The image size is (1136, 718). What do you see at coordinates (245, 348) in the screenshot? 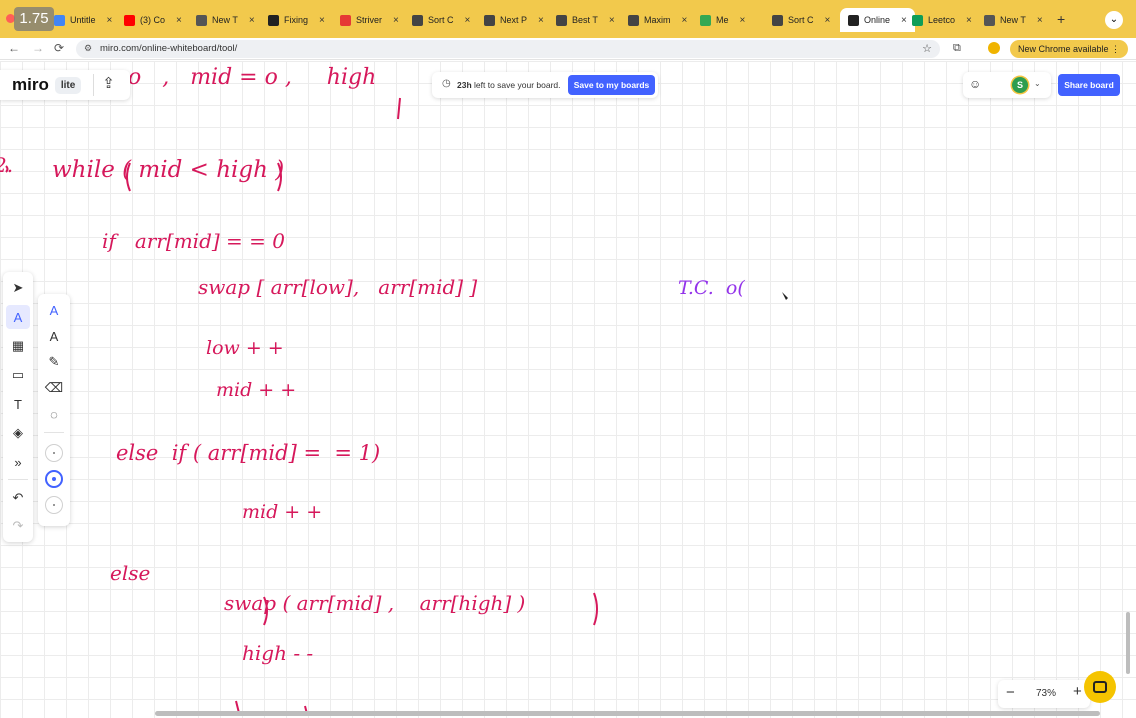
I see `board-line-low-inc: low + +` at bounding box center [245, 348].